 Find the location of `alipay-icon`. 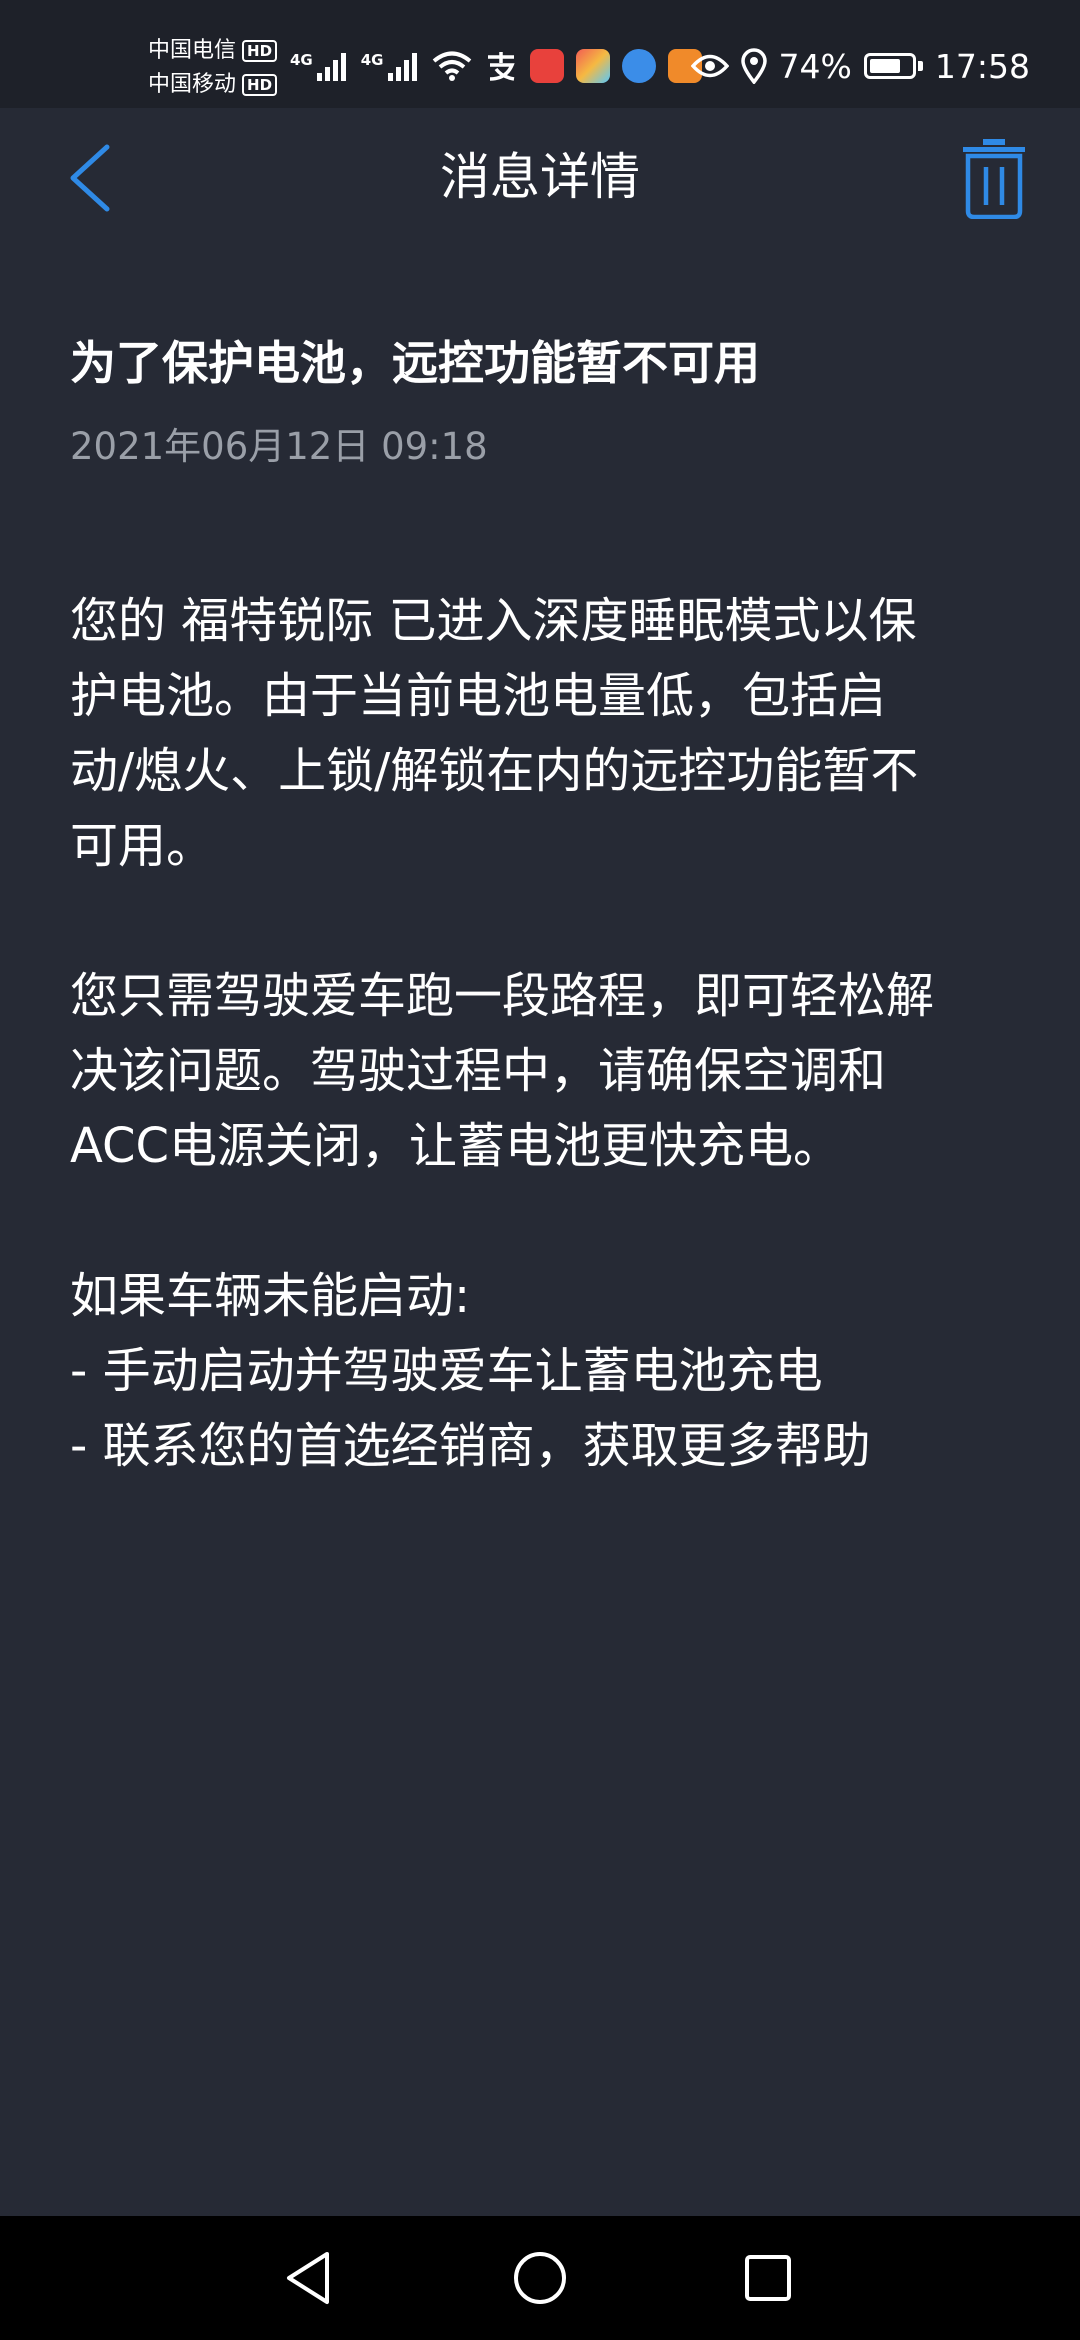

alipay-icon is located at coordinates (501, 66).